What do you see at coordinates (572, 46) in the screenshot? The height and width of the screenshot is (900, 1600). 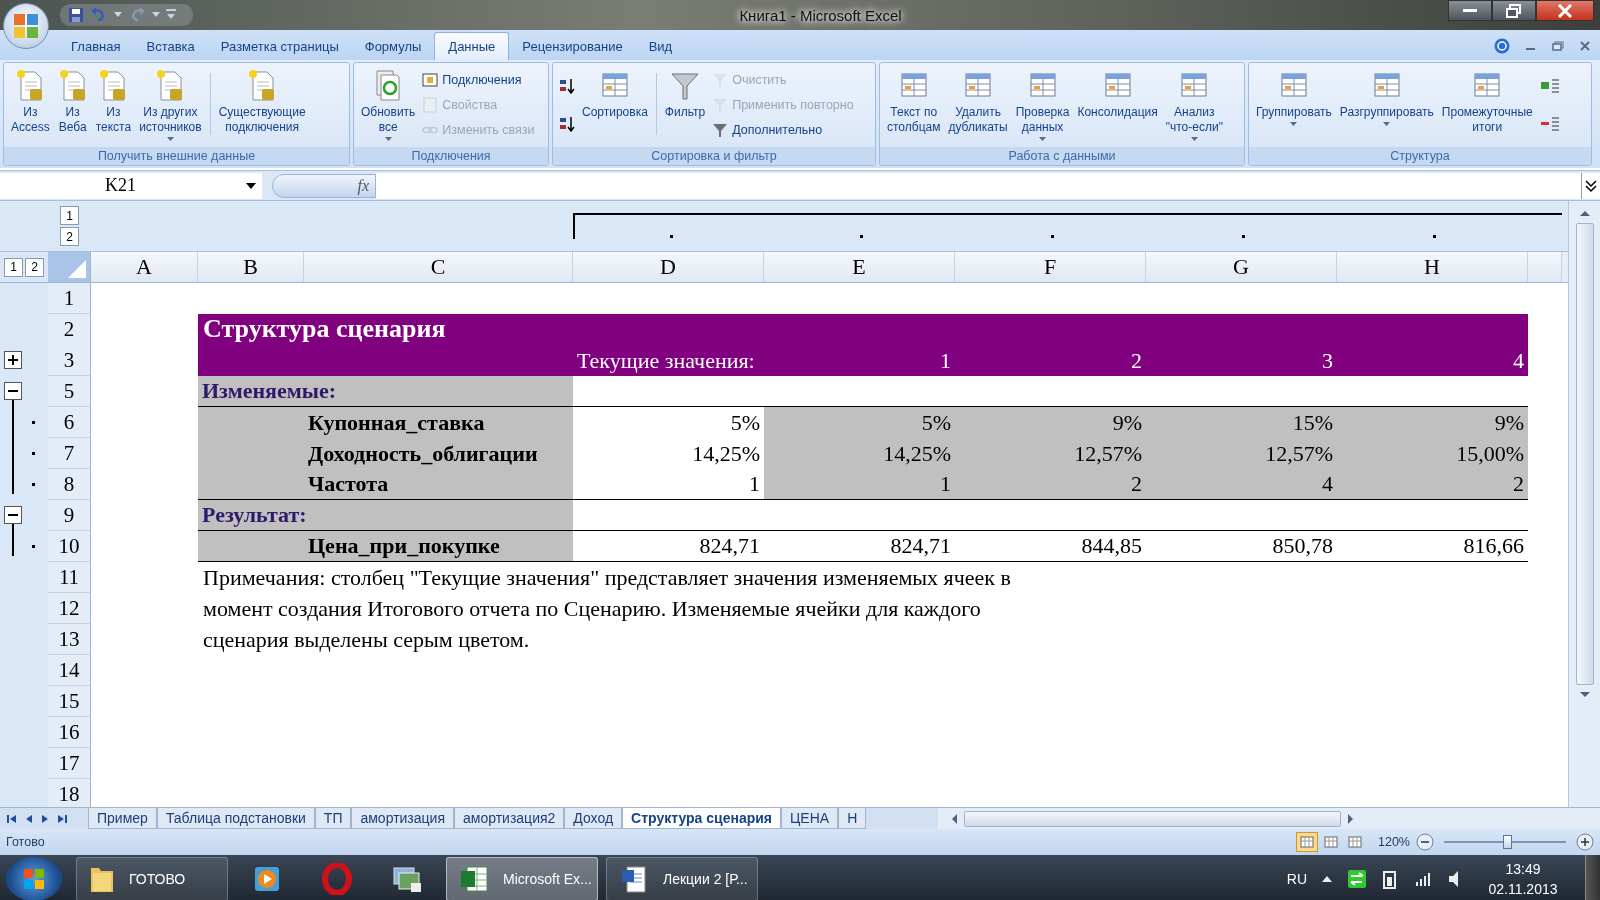 I see `ribbon-tab: Рецензирование` at bounding box center [572, 46].